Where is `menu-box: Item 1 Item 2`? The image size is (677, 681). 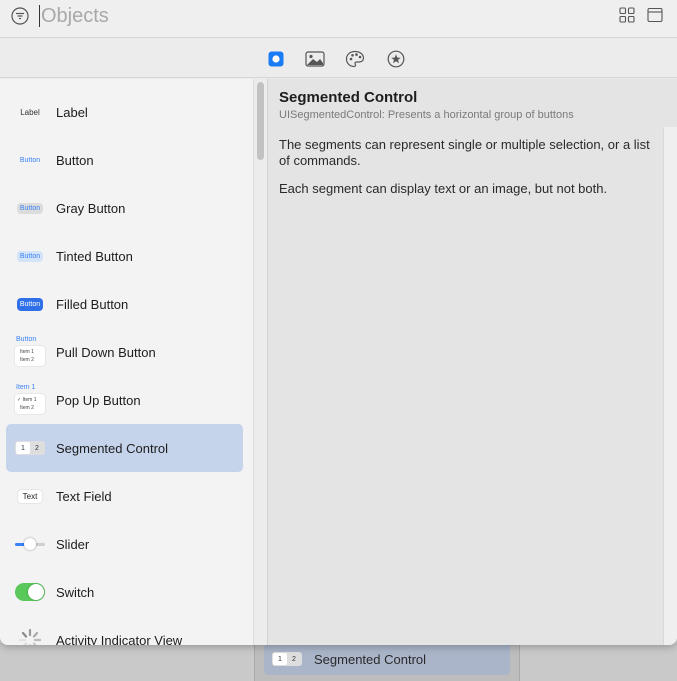
menu-box: Item 1 Item 2 is located at coordinates (30, 356).